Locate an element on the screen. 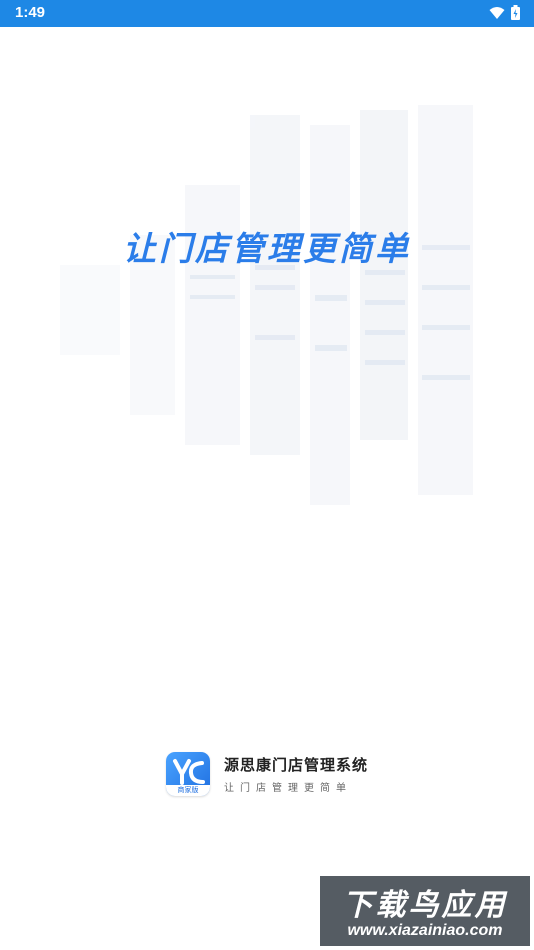 Image resolution: width=534 pixels, height=950 pixels. watermark-badge: 下载鸟应用 www.xiazainiao.com is located at coordinates (425, 911).